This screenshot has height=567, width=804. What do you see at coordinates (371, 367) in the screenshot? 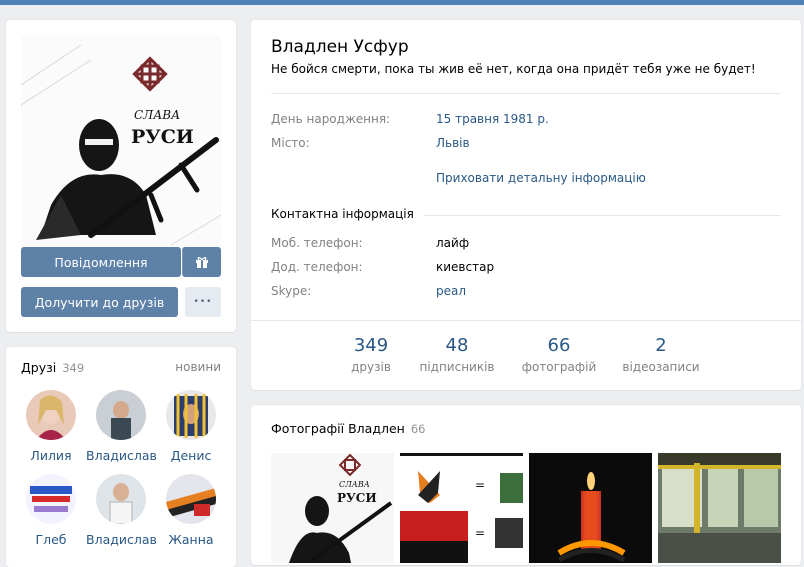
I see `counter-label: друзів` at bounding box center [371, 367].